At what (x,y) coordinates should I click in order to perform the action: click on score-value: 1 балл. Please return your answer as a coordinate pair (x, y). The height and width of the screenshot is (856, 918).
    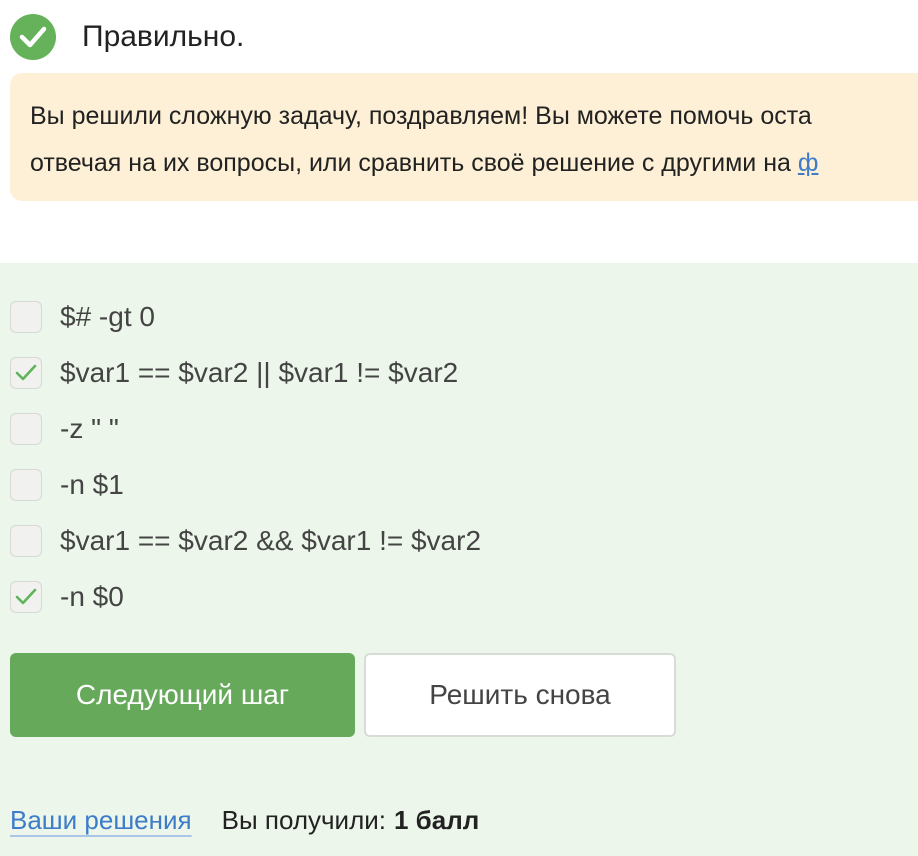
    Looking at the image, I should click on (437, 819).